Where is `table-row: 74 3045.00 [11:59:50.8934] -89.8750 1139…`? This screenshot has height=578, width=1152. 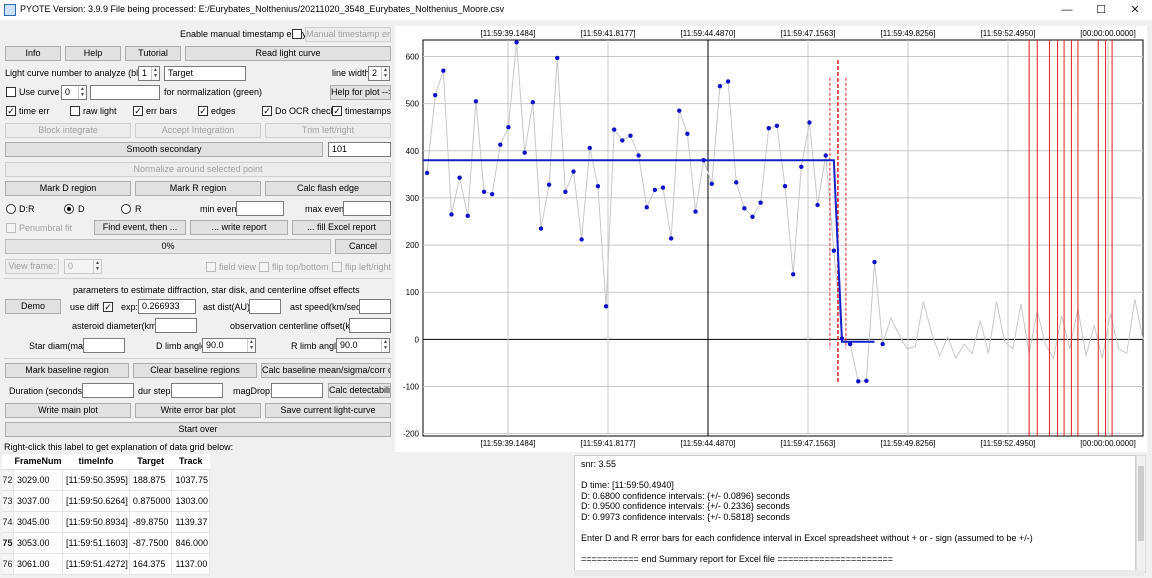
table-row: 74 3045.00 [11:59:50.8934] -89.8750 1139… is located at coordinates (106, 522).